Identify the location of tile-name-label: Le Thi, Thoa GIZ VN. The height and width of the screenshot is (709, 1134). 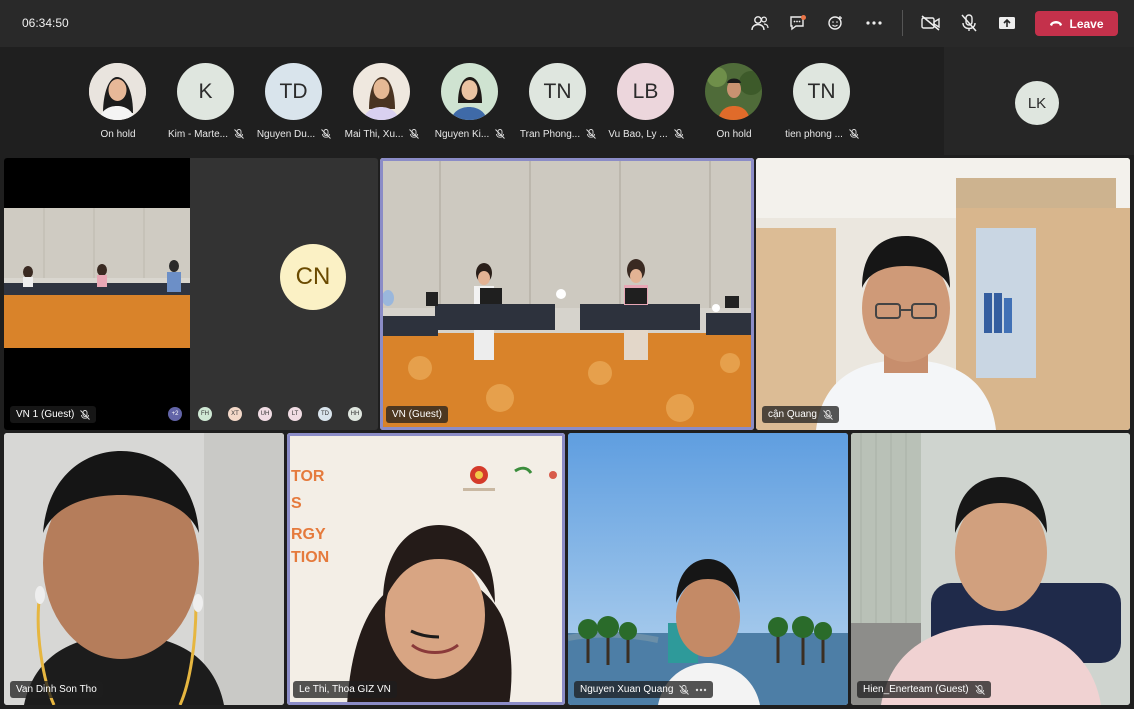
(345, 689).